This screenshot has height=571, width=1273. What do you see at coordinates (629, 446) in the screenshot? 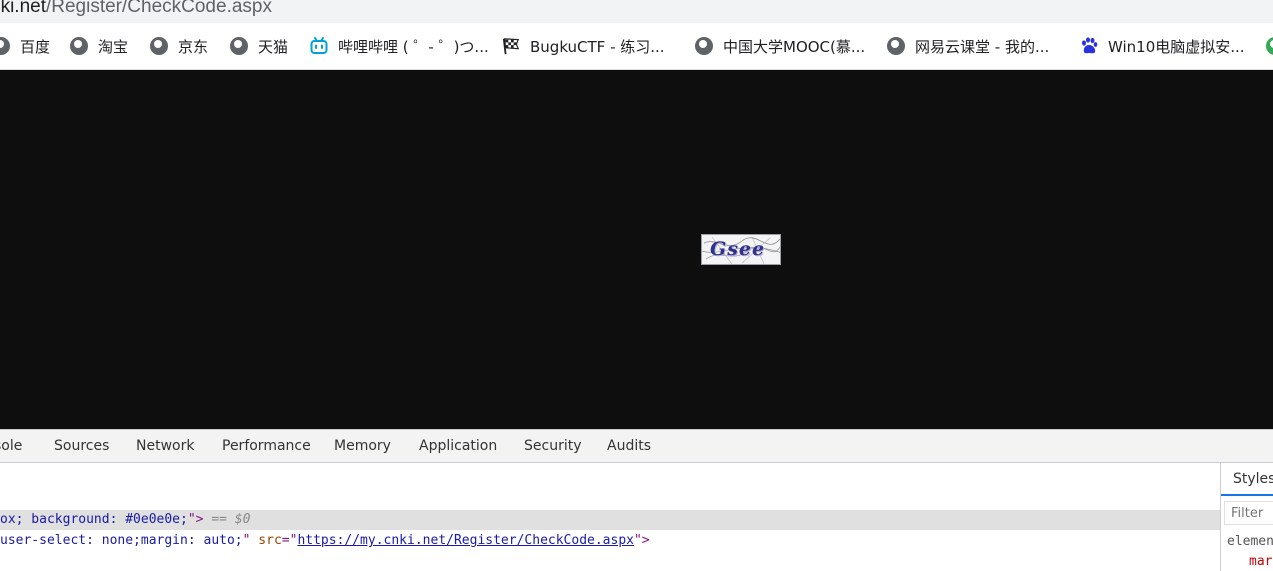
I see `tab-audits: Audits` at bounding box center [629, 446].